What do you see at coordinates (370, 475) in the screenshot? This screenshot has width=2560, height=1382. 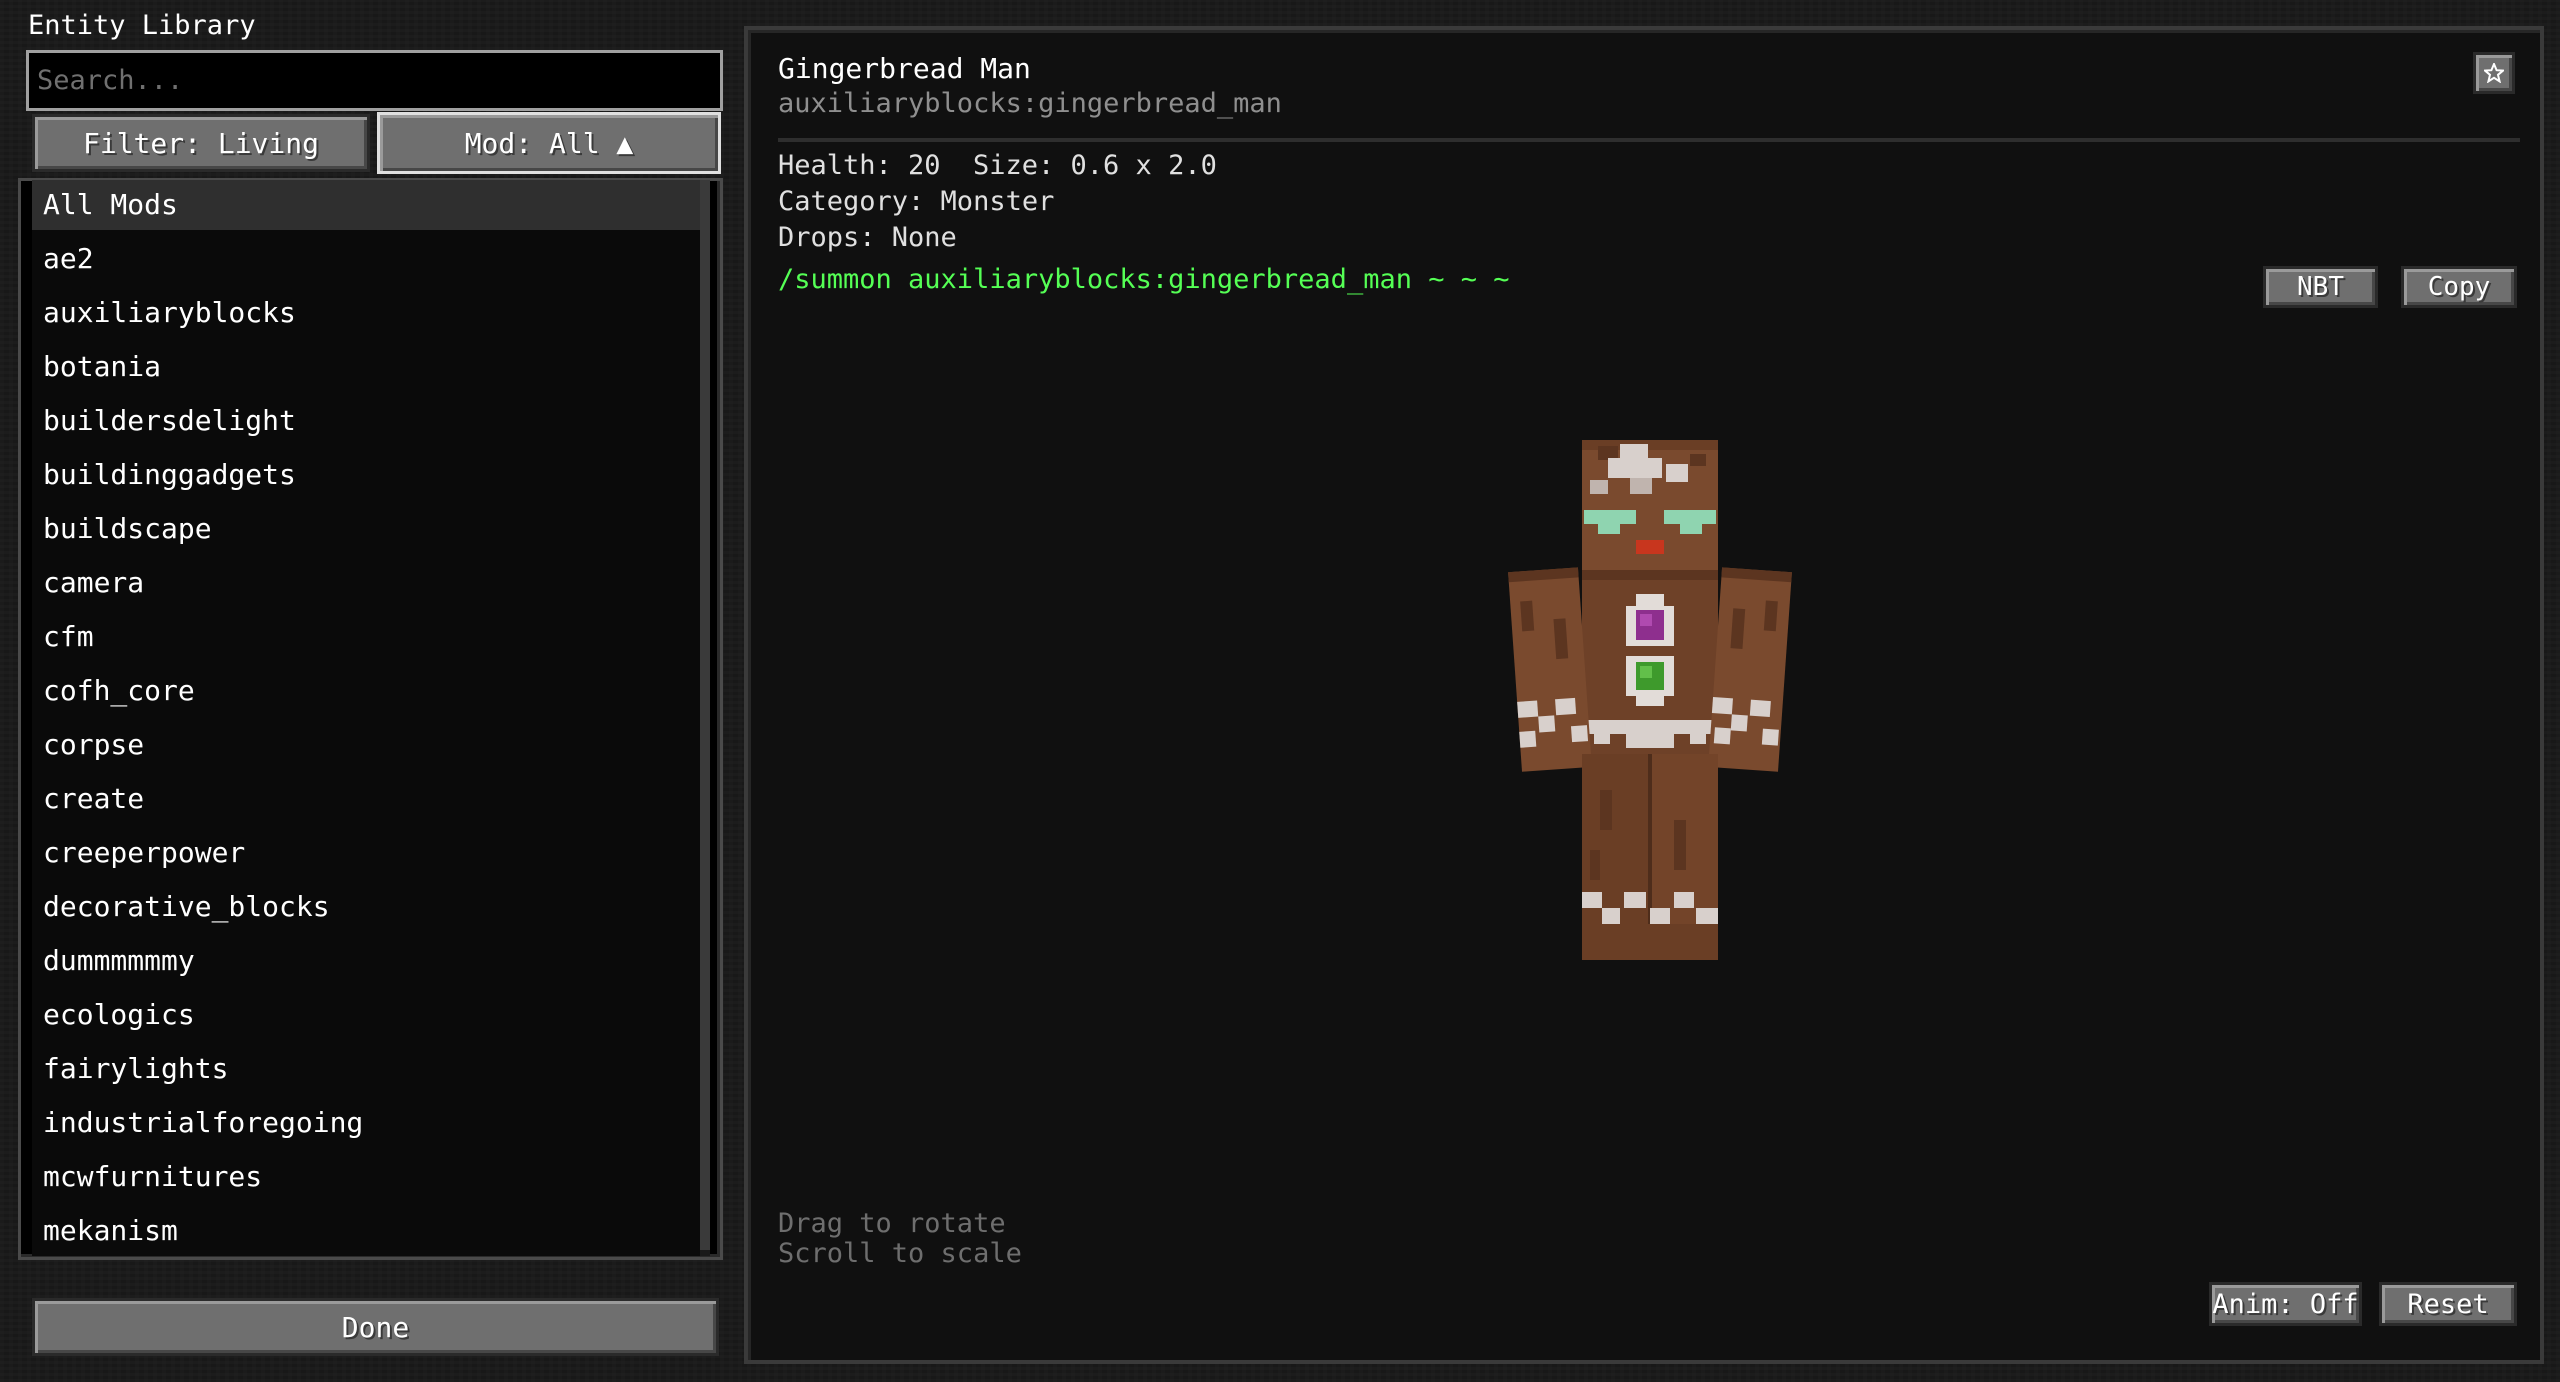 I see `mod-list-item: buildinggadgets` at bounding box center [370, 475].